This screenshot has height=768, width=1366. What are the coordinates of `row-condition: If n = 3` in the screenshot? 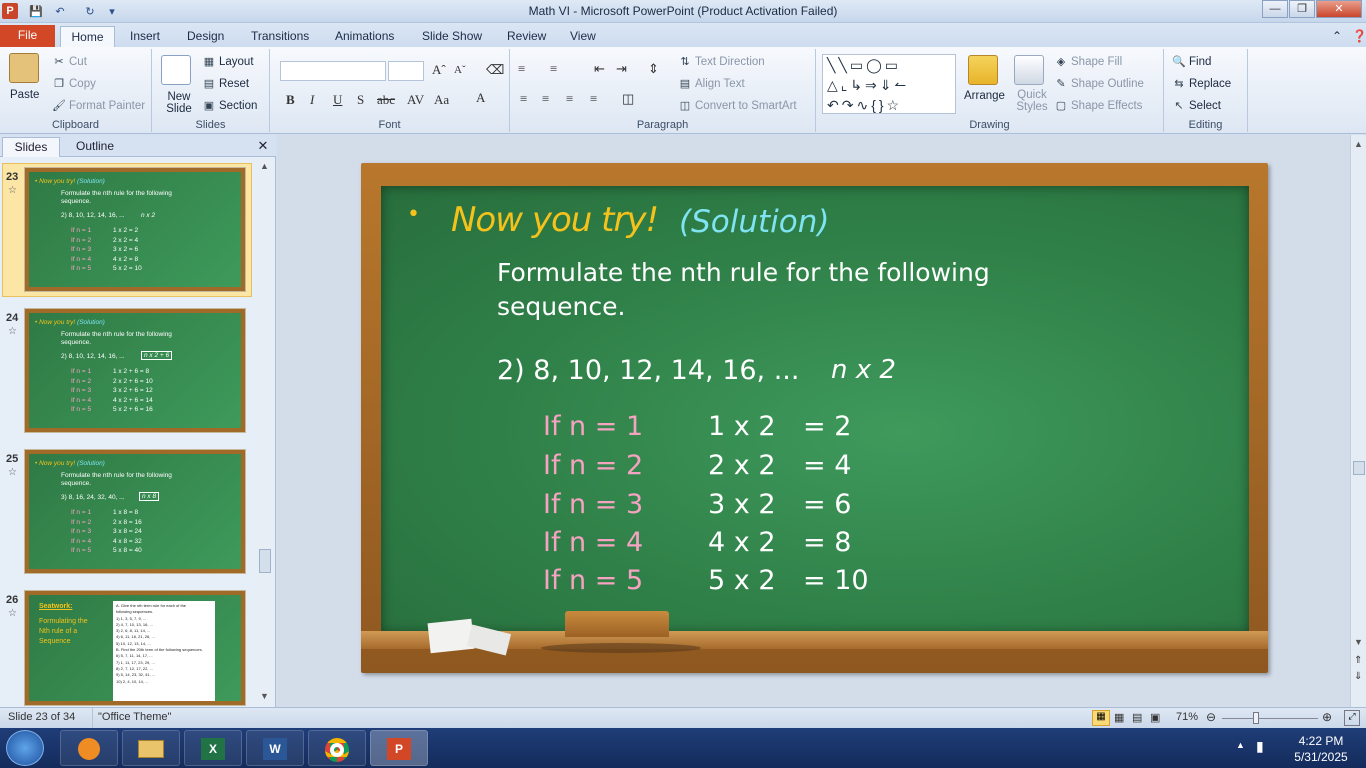 It's located at (593, 504).